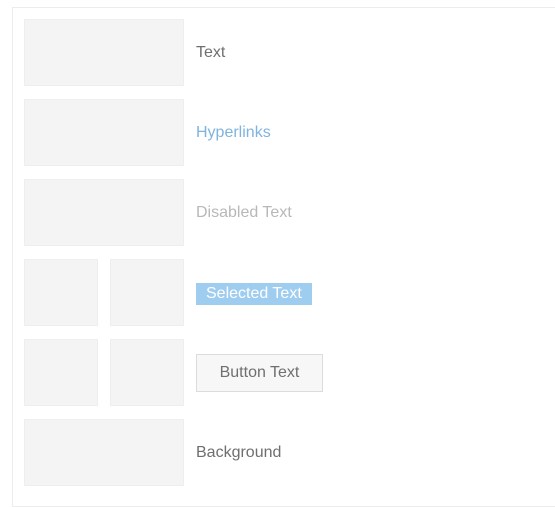  Describe the element at coordinates (147, 372) in the screenshot. I see `button-text-background-swatch` at that location.